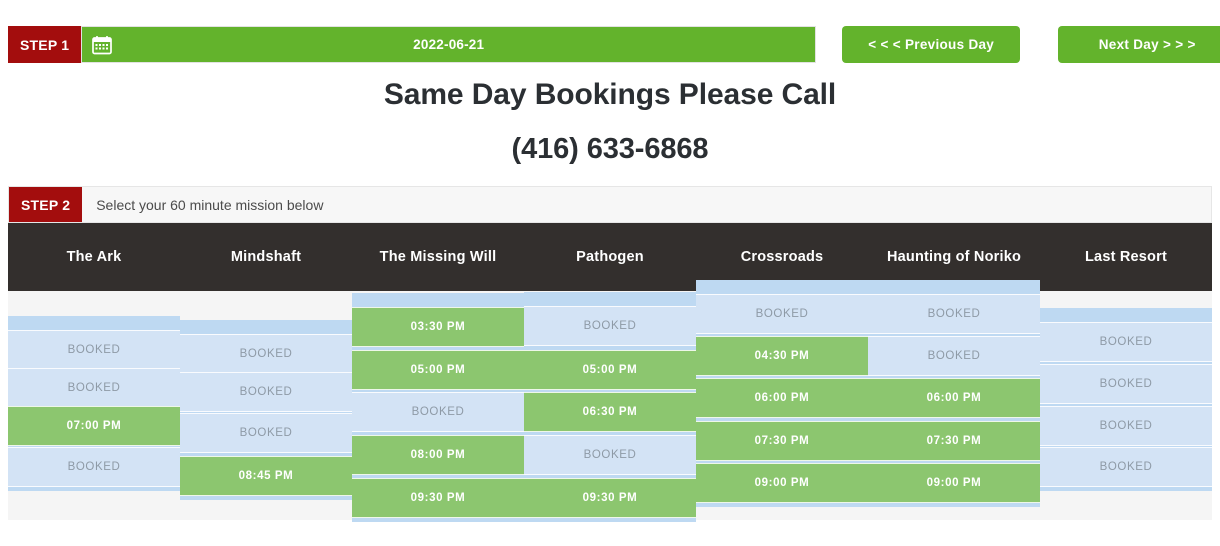 Image resolution: width=1220 pixels, height=546 pixels. I want to click on step2-instruction: Select your 60 minute mission below, so click(210, 204).